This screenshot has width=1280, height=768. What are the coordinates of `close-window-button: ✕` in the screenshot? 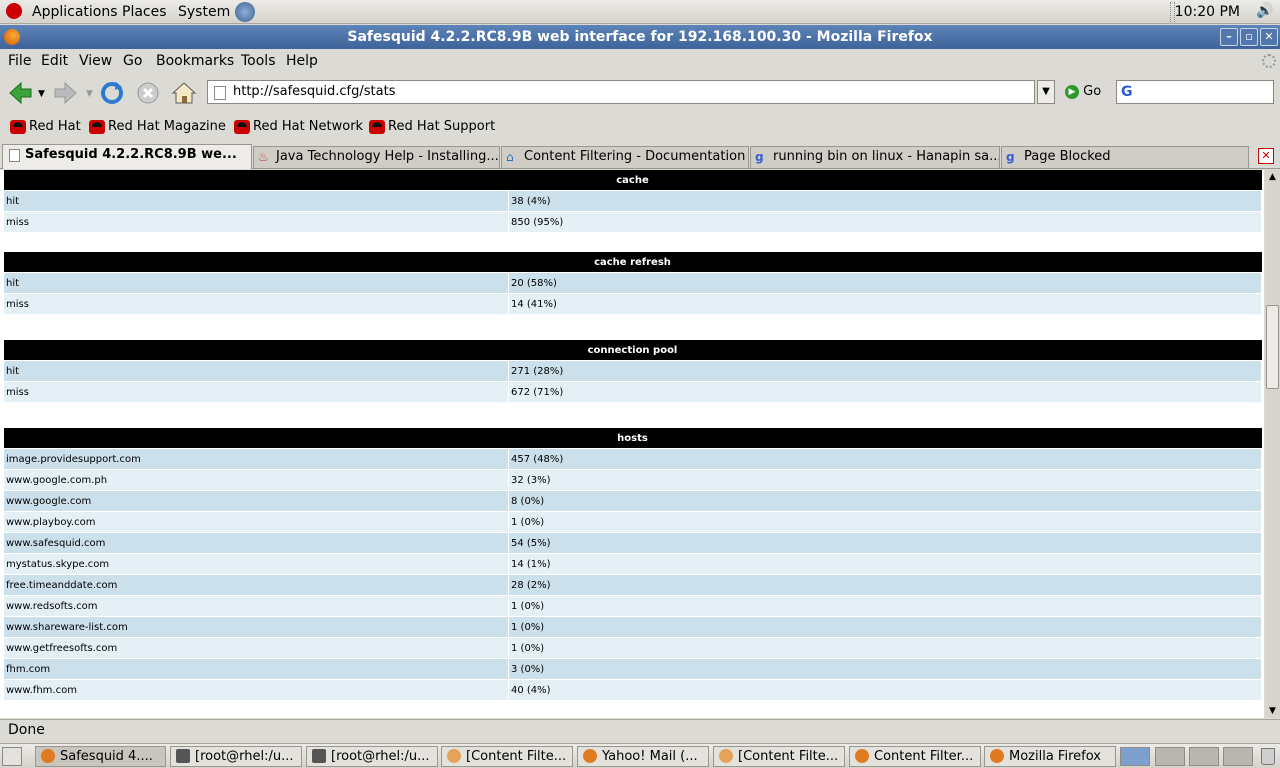 It's located at (1269, 37).